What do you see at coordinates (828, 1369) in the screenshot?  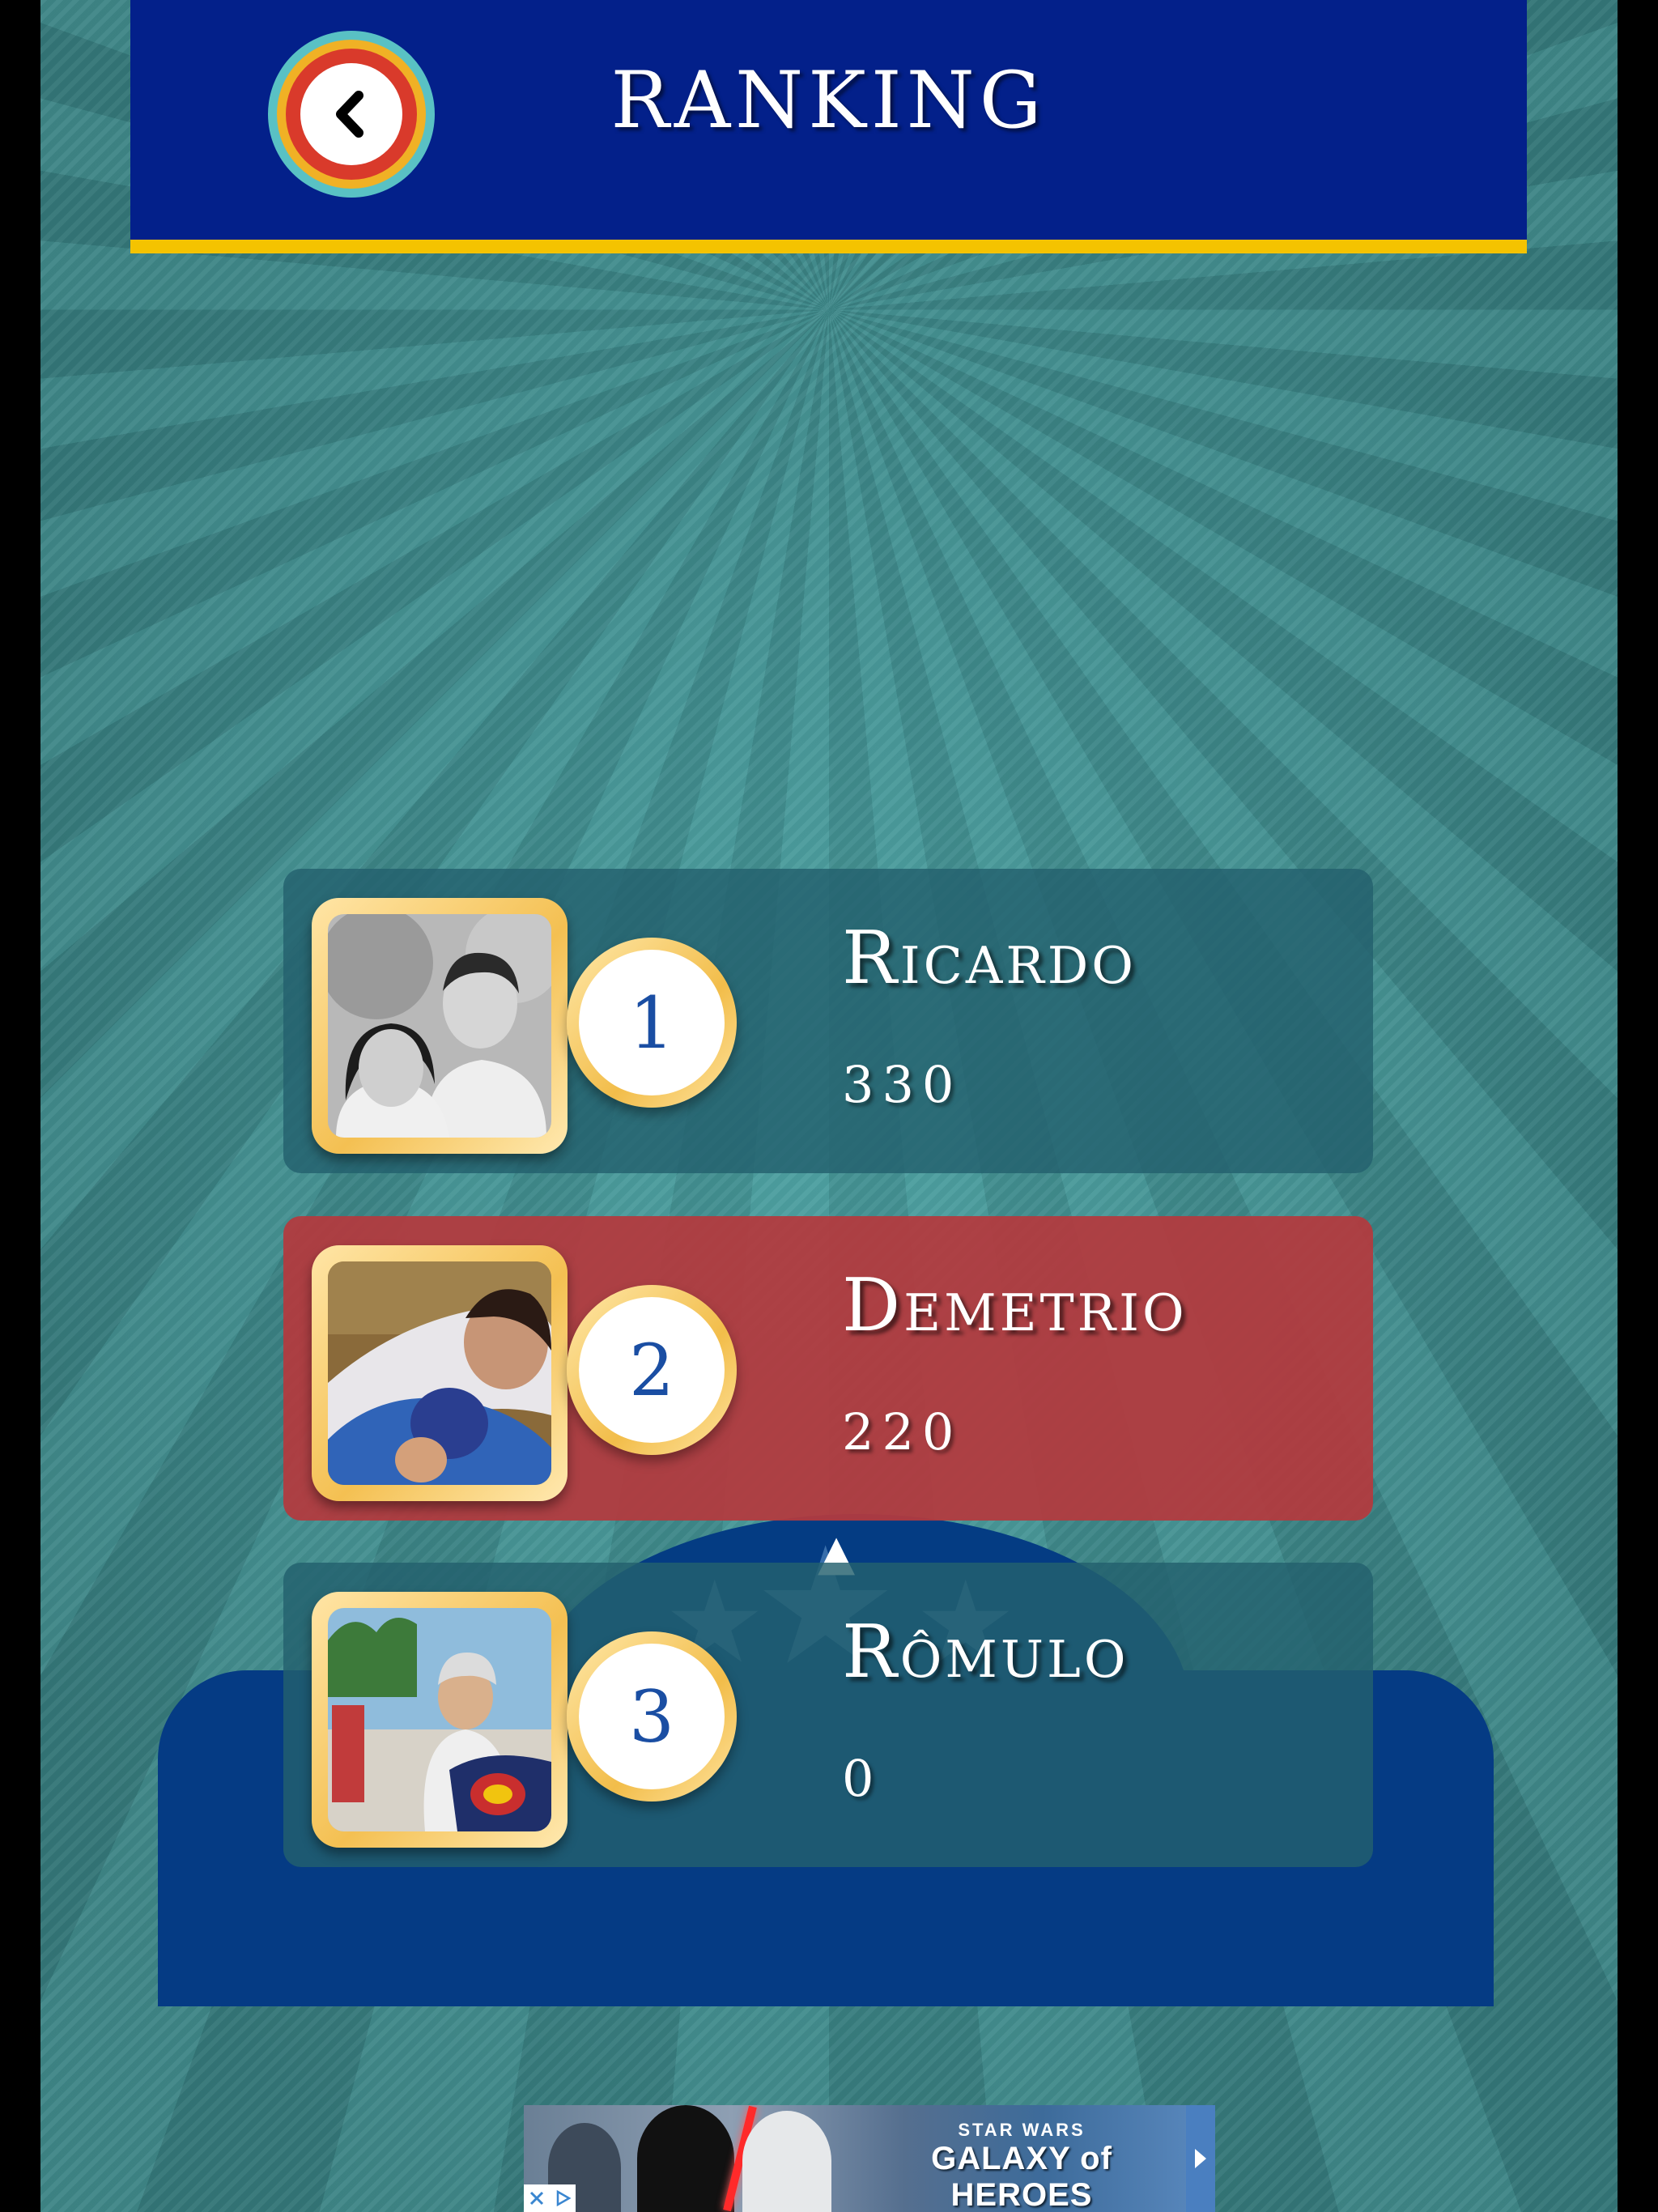 I see `ranking-row: 2 Demetrio 220` at bounding box center [828, 1369].